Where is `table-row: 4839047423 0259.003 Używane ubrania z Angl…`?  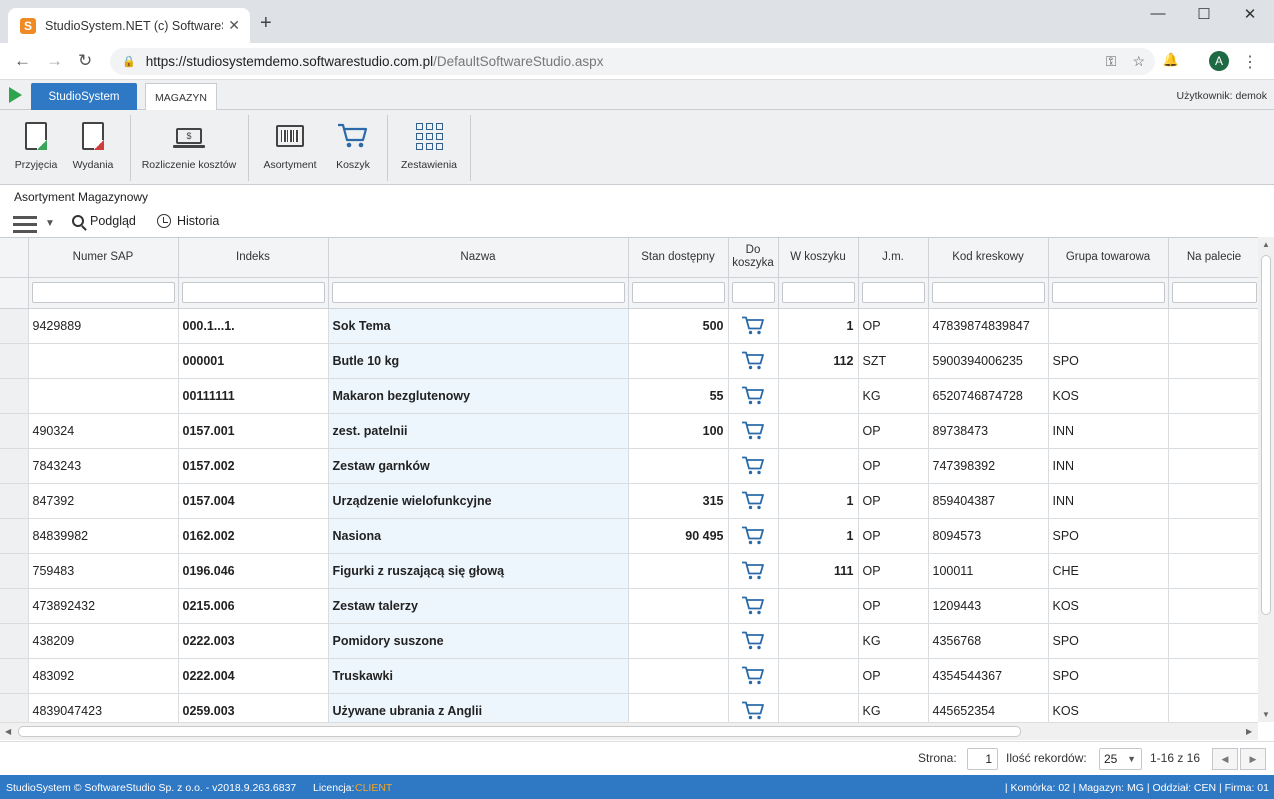 table-row: 4839047423 0259.003 Używane ubrania z Angl… is located at coordinates (629, 707).